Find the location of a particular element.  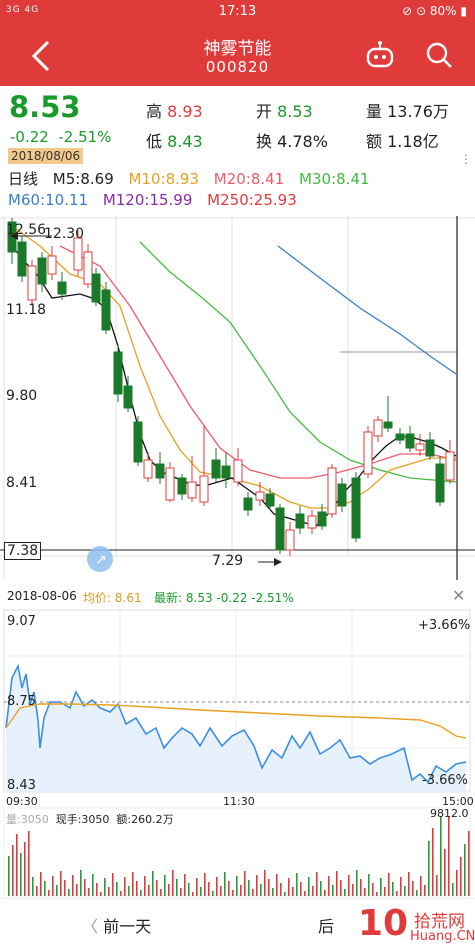

more-icon: ⋮⋮ is located at coordinates (467, 159).